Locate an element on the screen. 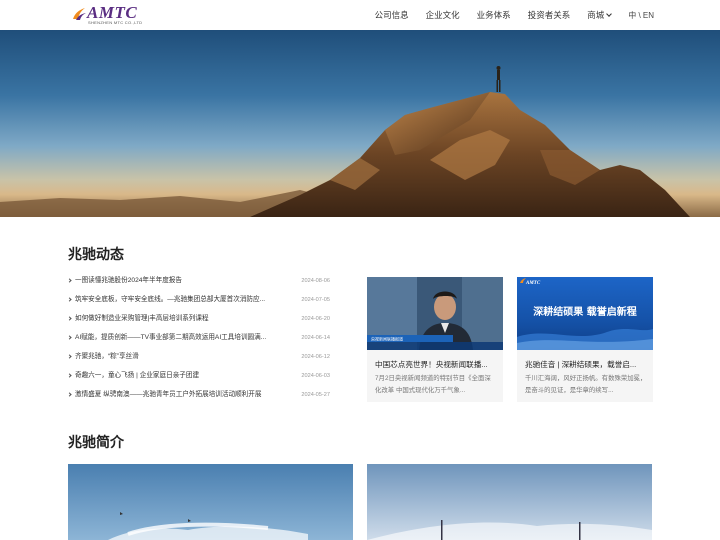 The width and height of the screenshot is (720, 540). award-banner-graphic: AMTC 深耕结硕果 载誉启新程 is located at coordinates (585, 314).